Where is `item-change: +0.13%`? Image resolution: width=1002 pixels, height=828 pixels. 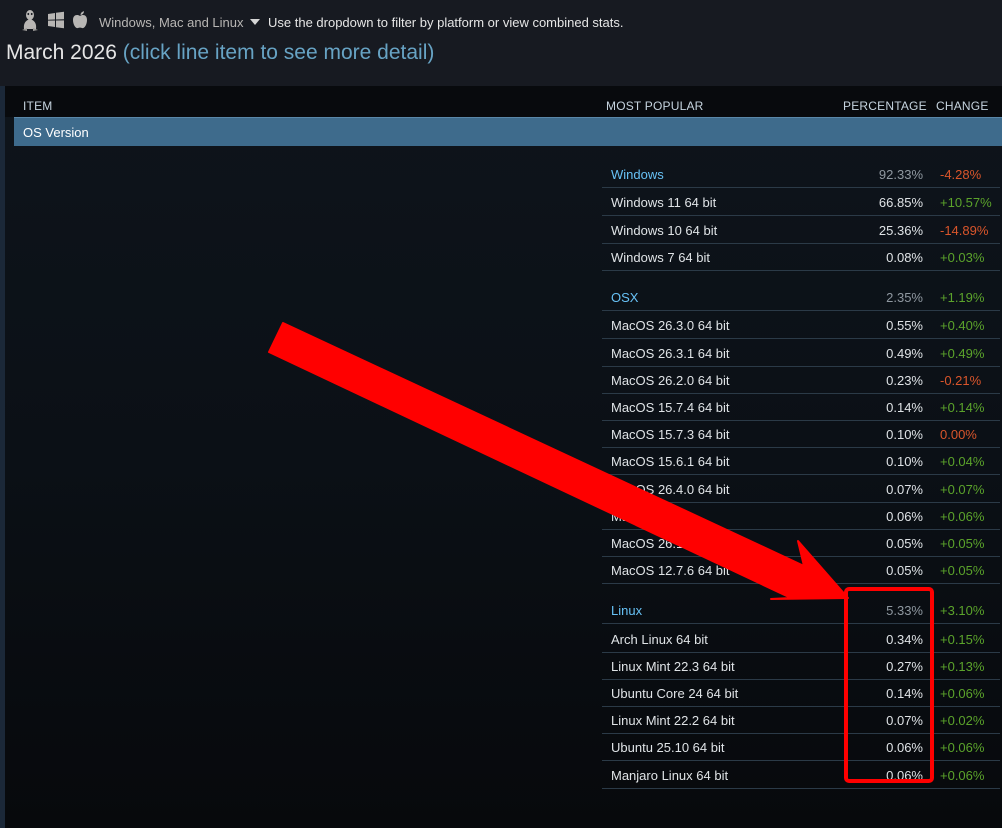 item-change: +0.13% is located at coordinates (962, 666).